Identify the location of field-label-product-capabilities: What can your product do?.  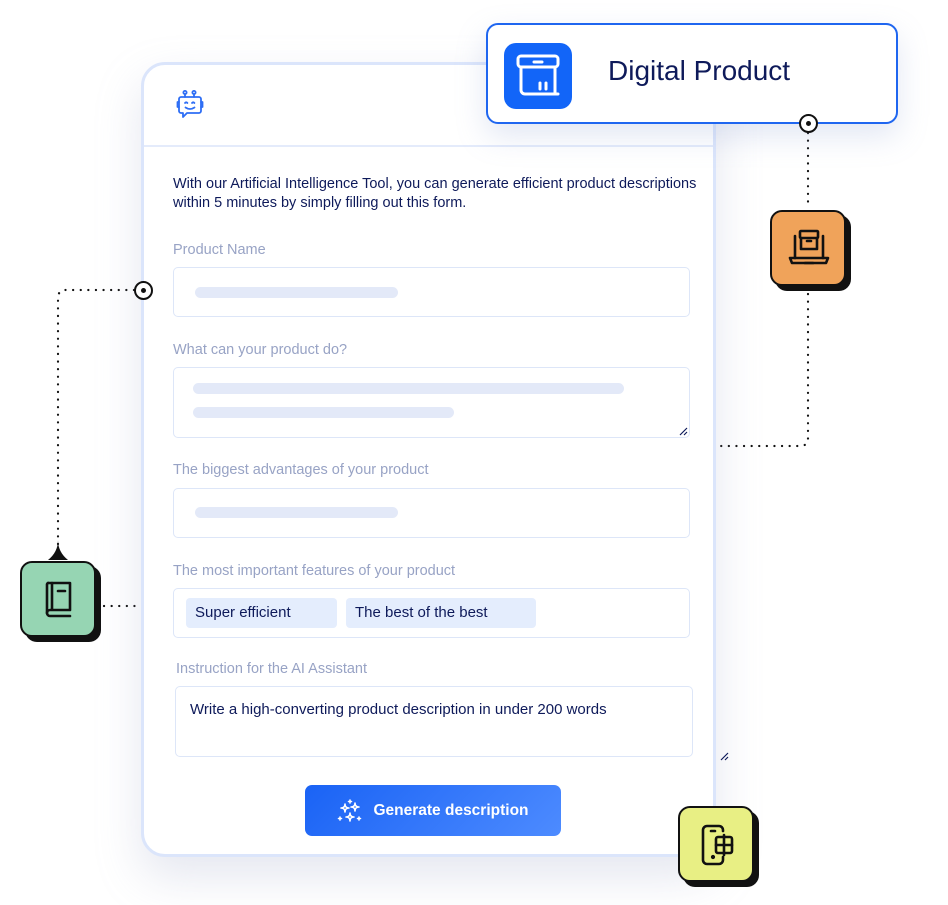
(260, 350).